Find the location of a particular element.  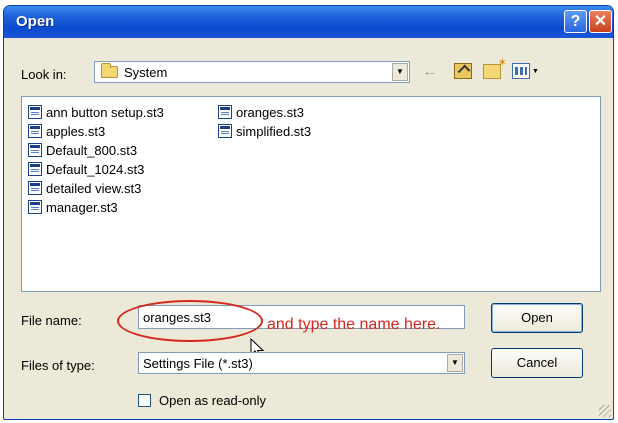

annotation-text: and type the name here. is located at coordinates (354, 324).